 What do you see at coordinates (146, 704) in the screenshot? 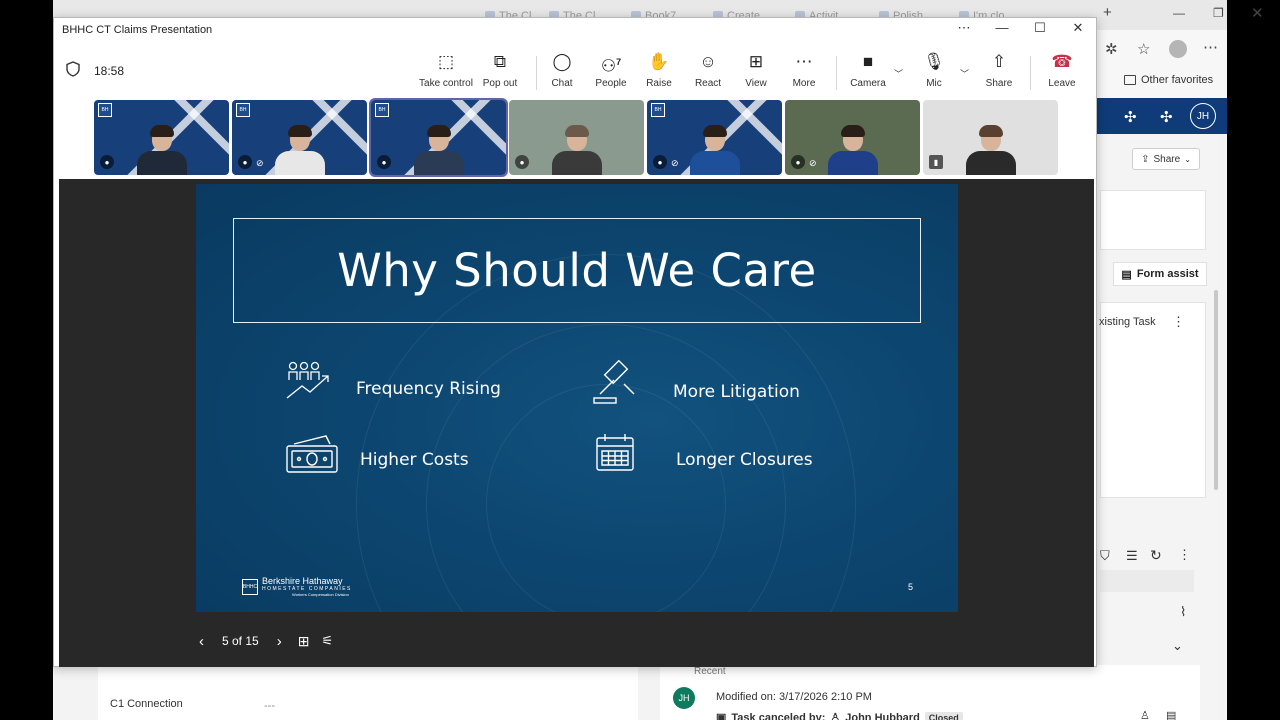
I see `c1-connection-label: C1 Connection` at bounding box center [146, 704].